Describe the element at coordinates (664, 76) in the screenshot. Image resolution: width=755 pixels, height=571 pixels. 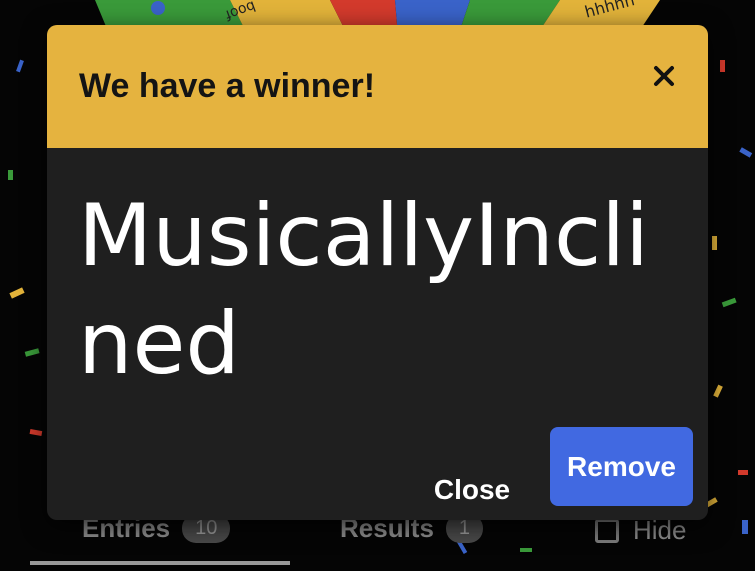
I see `close-icon` at that location.